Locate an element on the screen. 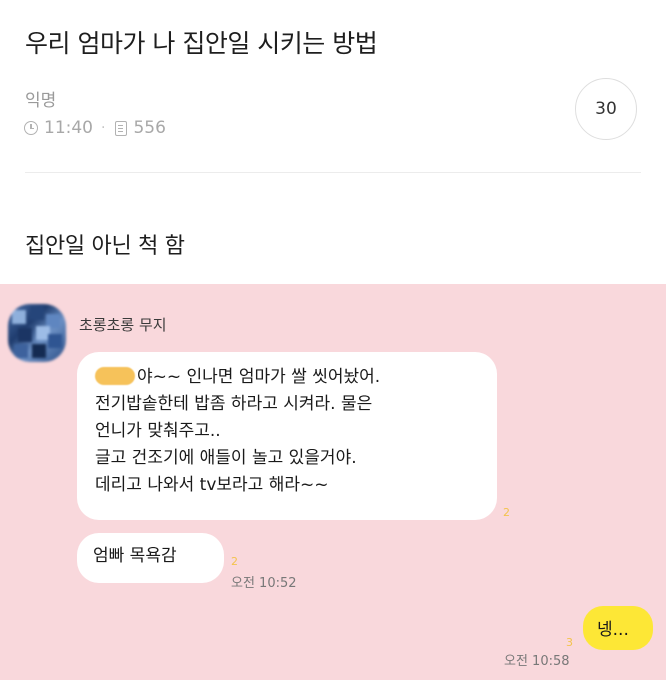 The width and height of the screenshot is (666, 680). post-body: 집안일 아닌 척 함 is located at coordinates (105, 246).